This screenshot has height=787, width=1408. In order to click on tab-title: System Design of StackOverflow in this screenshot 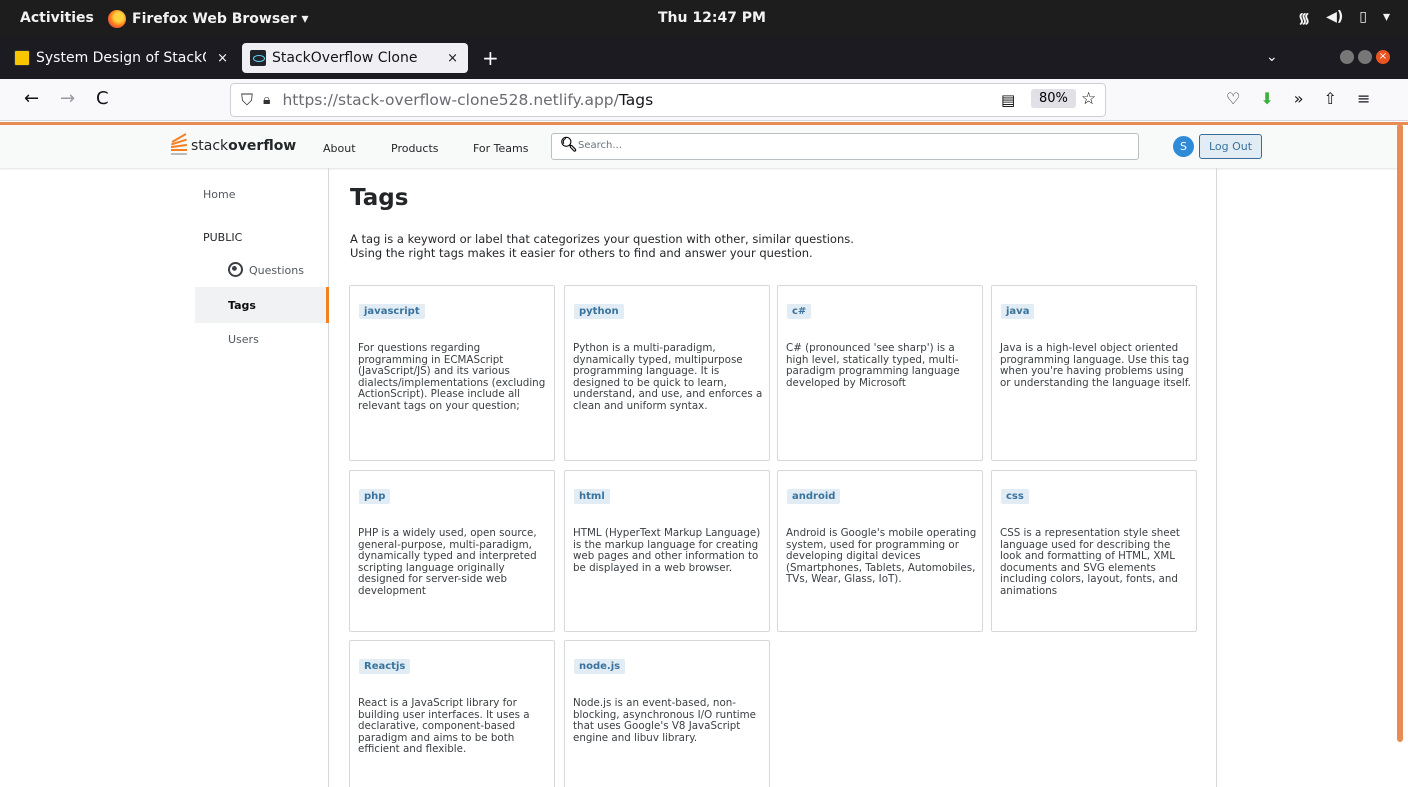, I will do `click(121, 58)`.